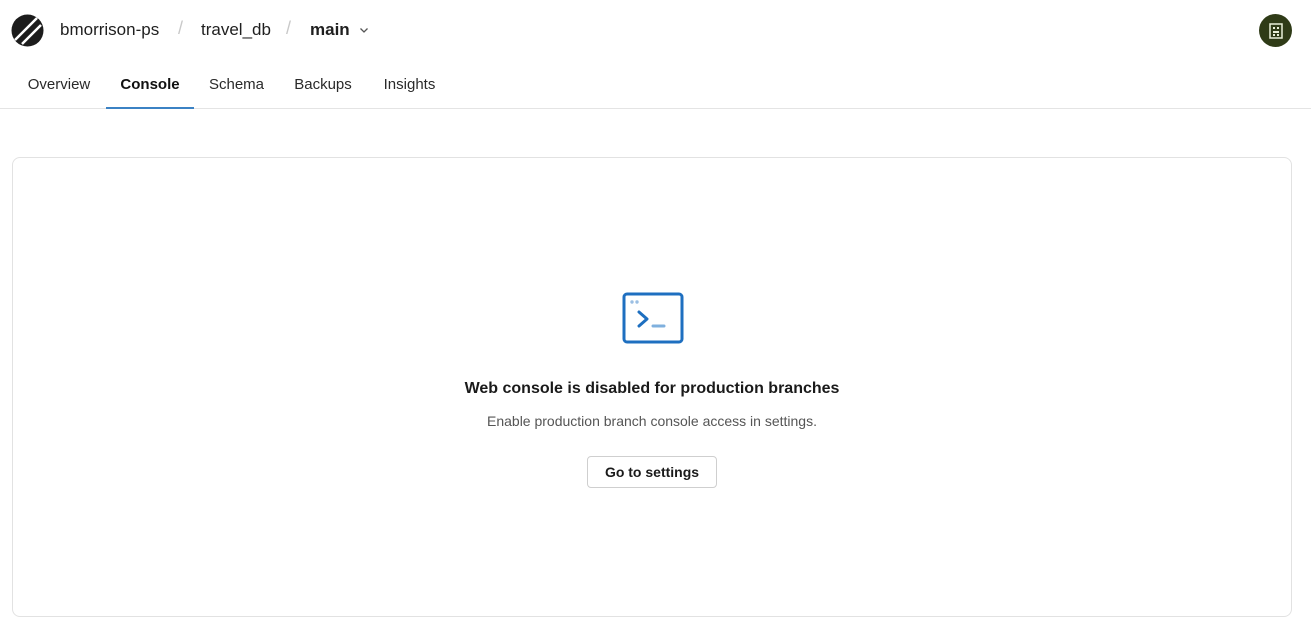 The width and height of the screenshot is (1311, 634). What do you see at coordinates (236, 30) in the screenshot?
I see `breadcrumb-database: travel_db` at bounding box center [236, 30].